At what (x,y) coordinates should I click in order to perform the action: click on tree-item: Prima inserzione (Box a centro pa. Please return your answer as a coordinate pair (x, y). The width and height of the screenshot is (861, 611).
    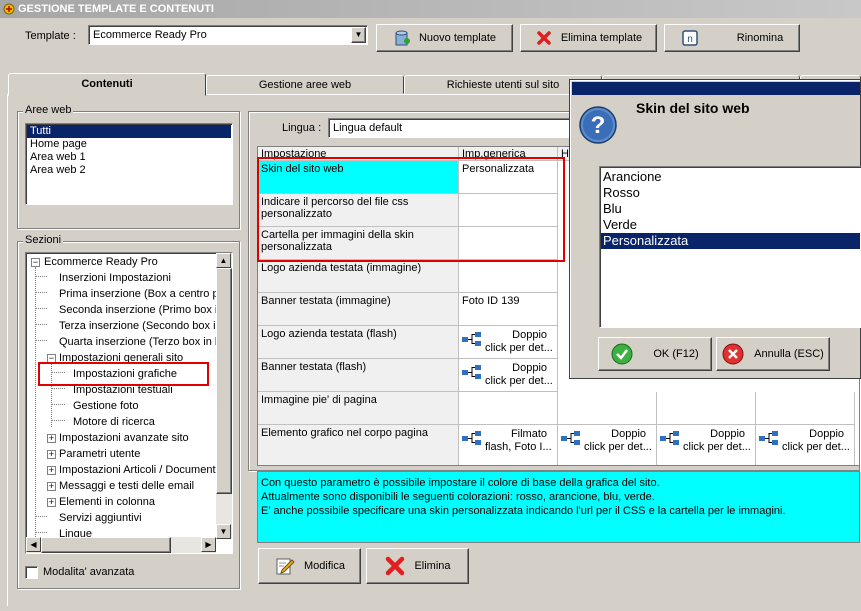
    Looking at the image, I should click on (142, 294).